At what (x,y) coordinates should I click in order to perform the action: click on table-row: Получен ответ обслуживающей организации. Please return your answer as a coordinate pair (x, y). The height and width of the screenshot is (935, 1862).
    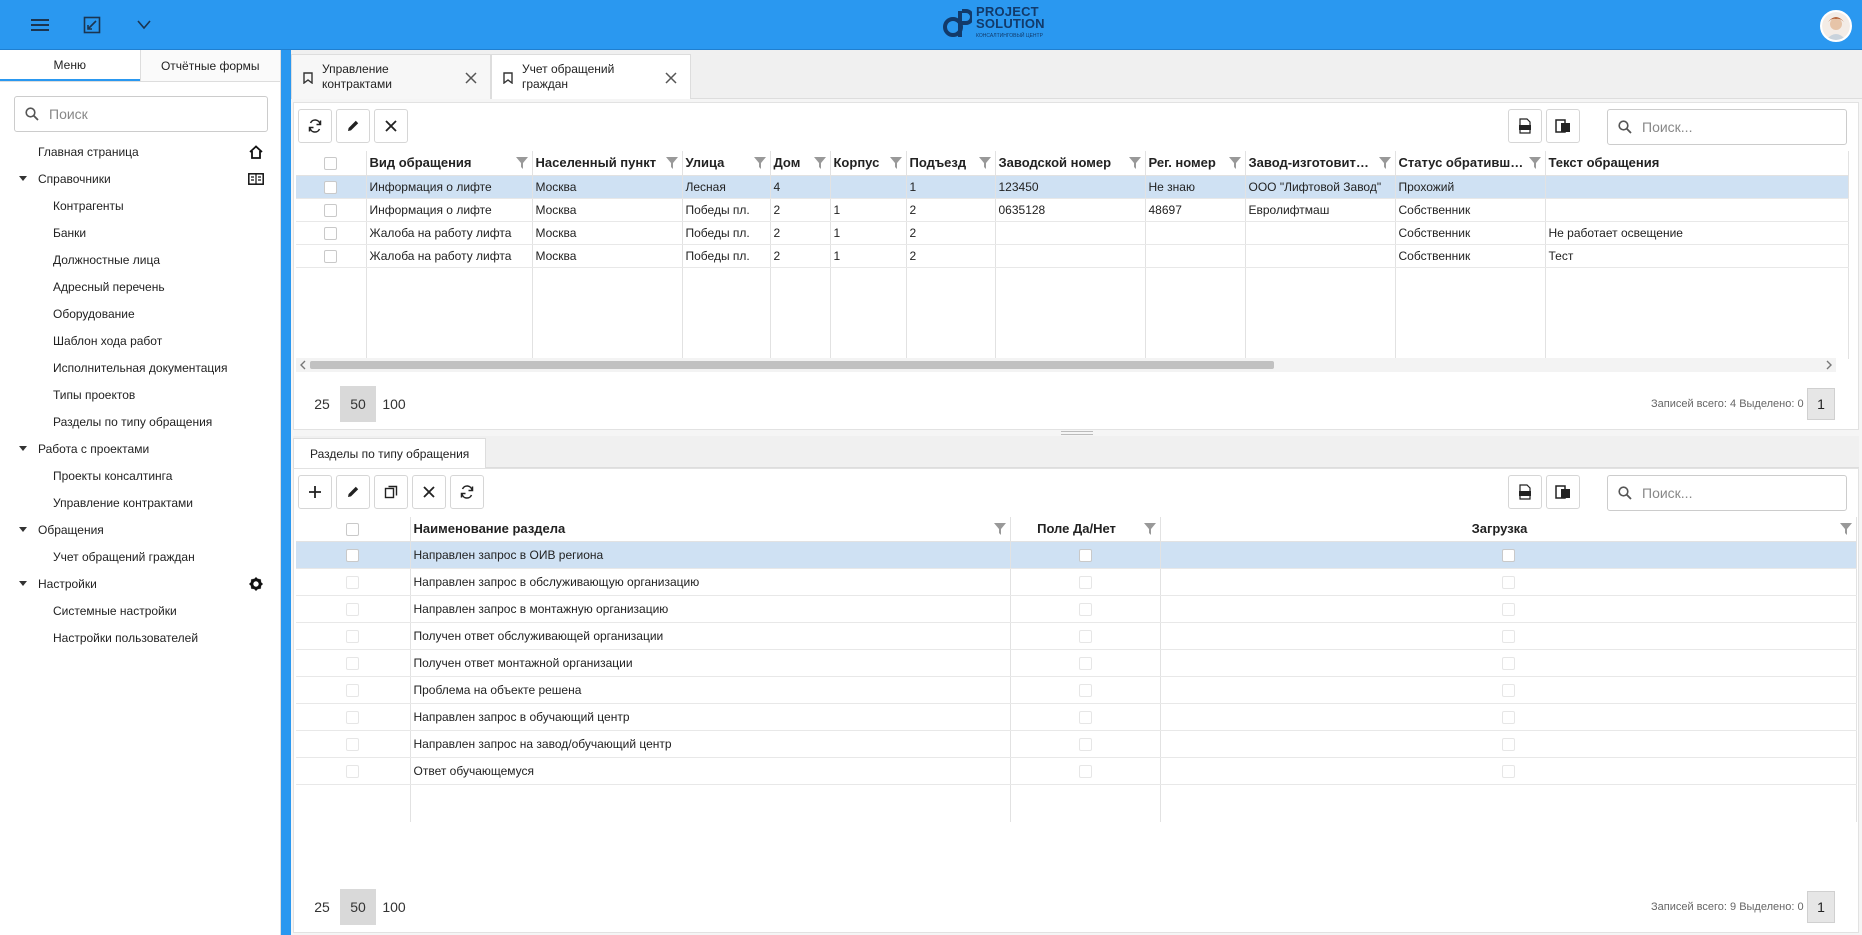
    Looking at the image, I should click on (1076, 636).